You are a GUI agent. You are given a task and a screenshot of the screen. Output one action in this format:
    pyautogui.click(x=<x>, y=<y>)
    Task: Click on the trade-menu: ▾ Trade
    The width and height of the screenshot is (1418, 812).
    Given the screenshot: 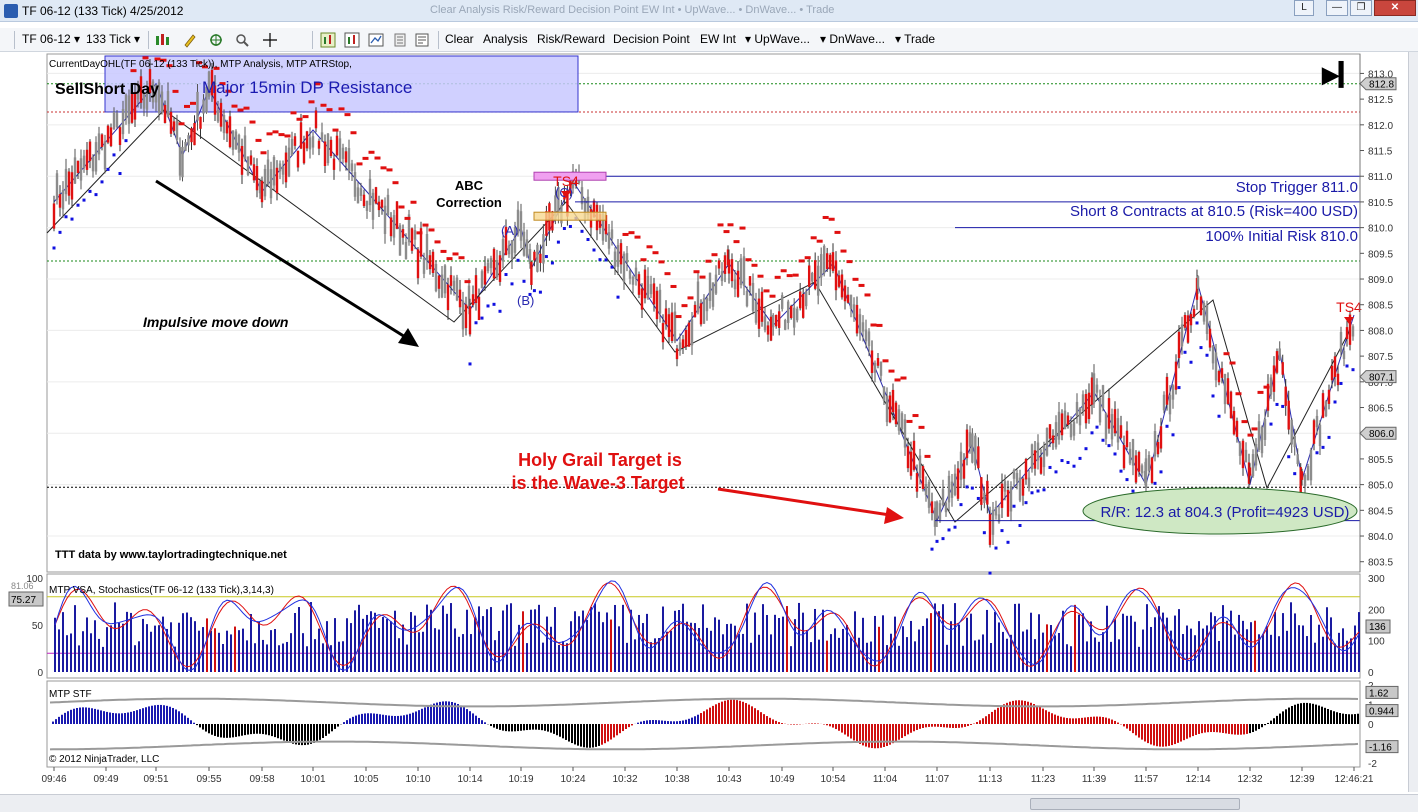 What is the action you would take?
    pyautogui.click(x=915, y=39)
    